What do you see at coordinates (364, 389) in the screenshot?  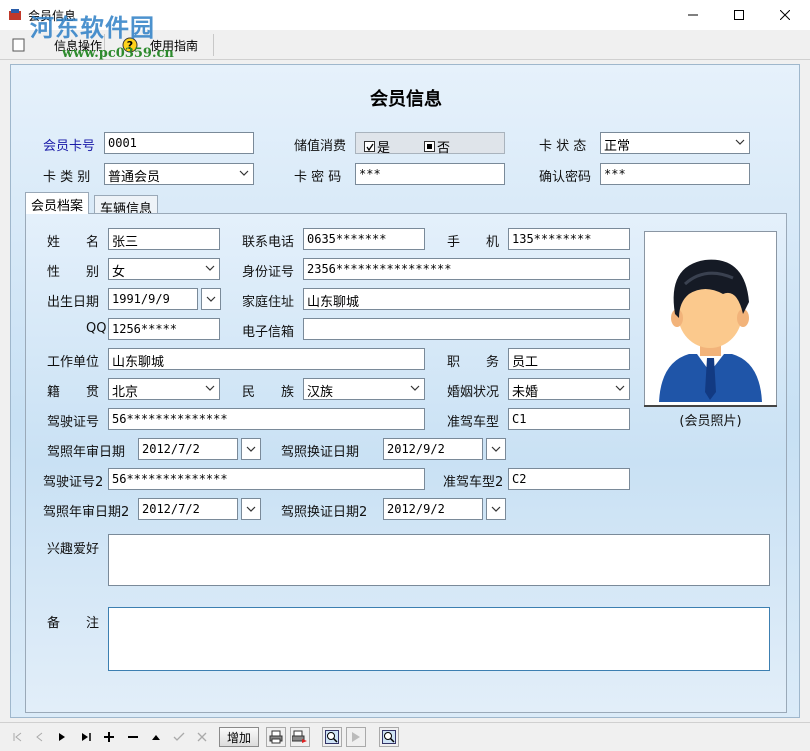 I see `ethnic-select: 汉族` at bounding box center [364, 389].